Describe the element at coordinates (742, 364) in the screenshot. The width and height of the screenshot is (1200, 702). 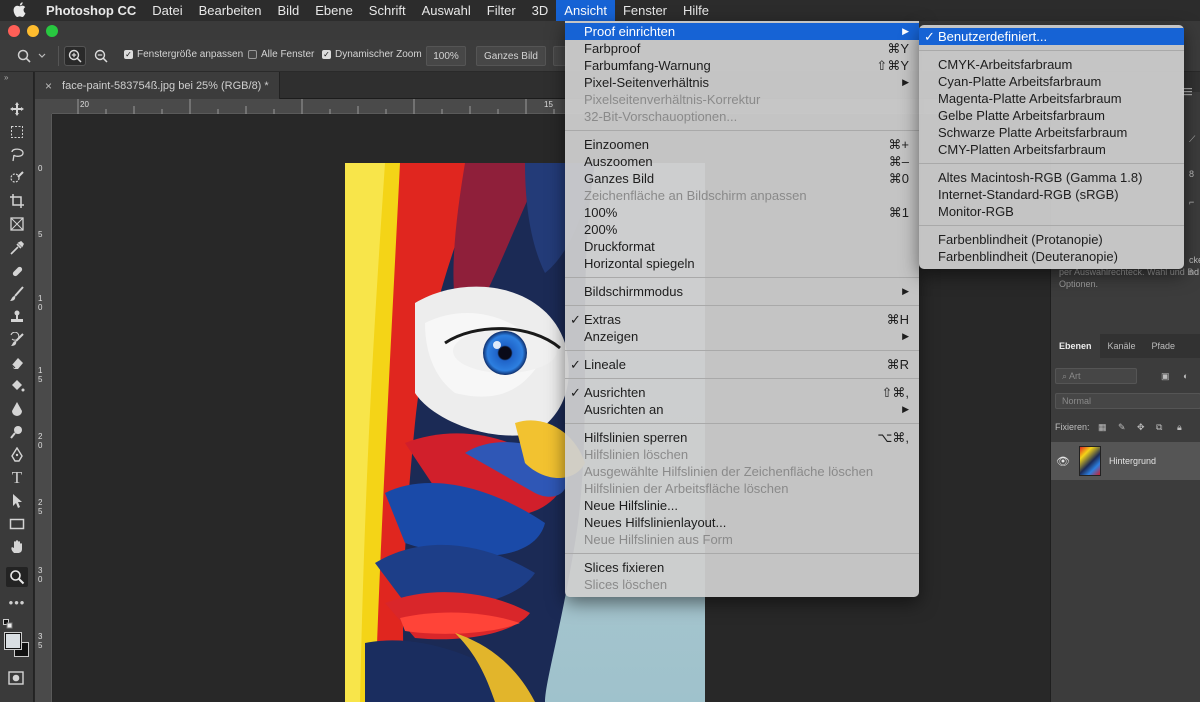
I see `menu-item: ✓ Lineale ⌘R` at that location.